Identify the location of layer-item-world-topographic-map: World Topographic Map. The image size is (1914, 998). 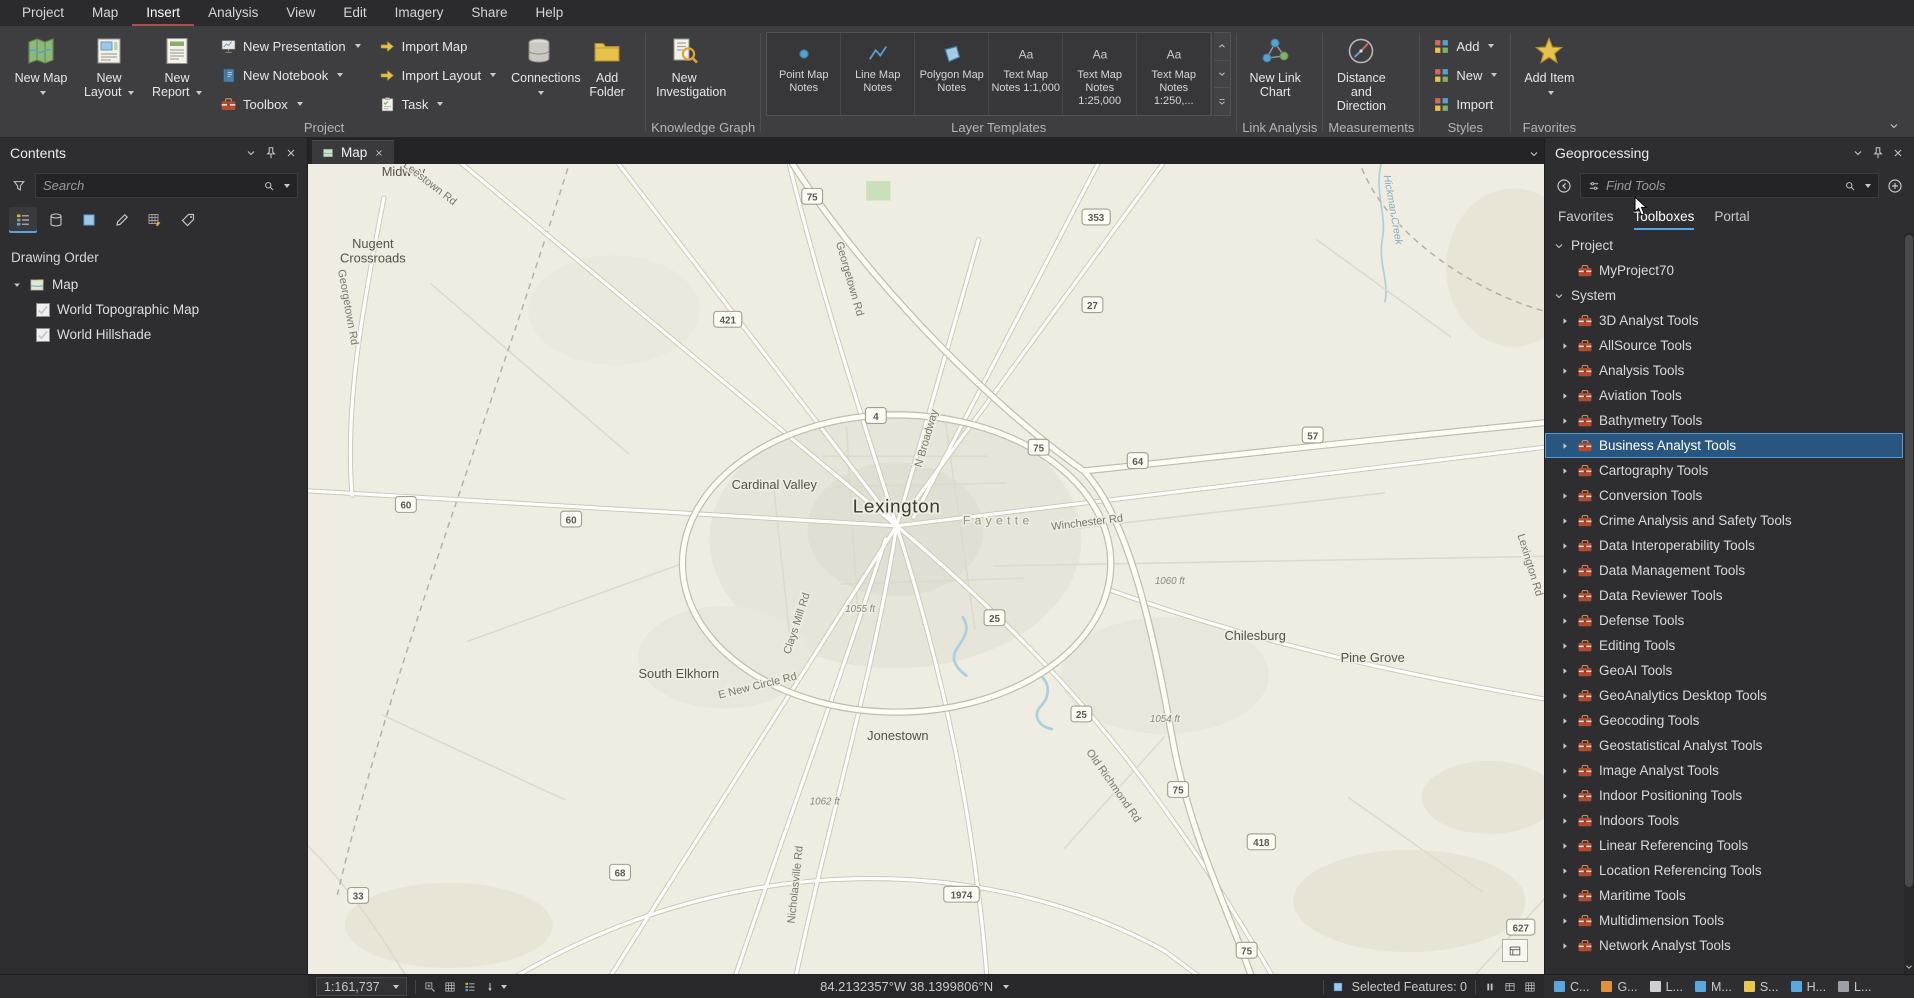
(153, 309).